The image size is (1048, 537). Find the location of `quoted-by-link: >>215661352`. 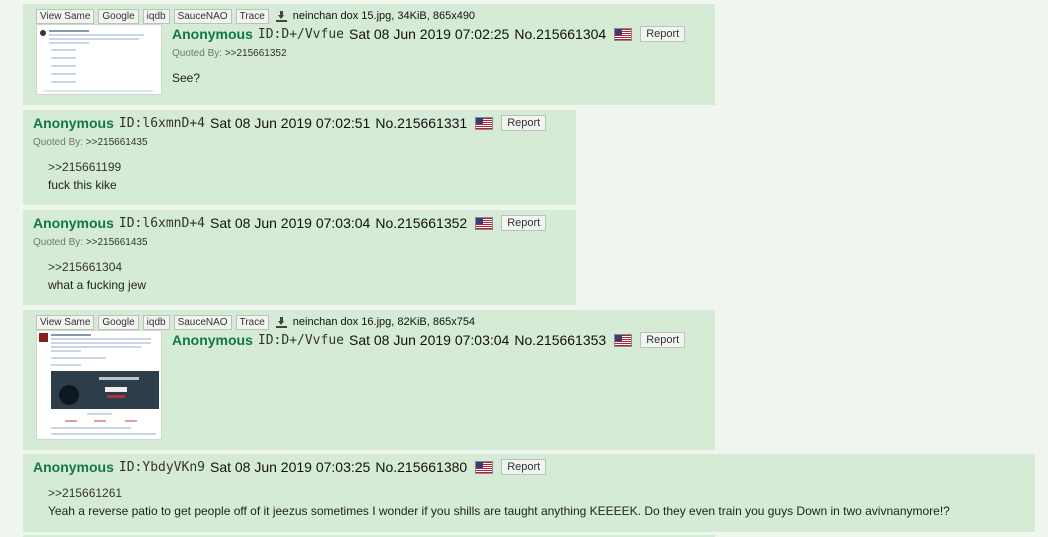

quoted-by-link: >>215661352 is located at coordinates (256, 53).